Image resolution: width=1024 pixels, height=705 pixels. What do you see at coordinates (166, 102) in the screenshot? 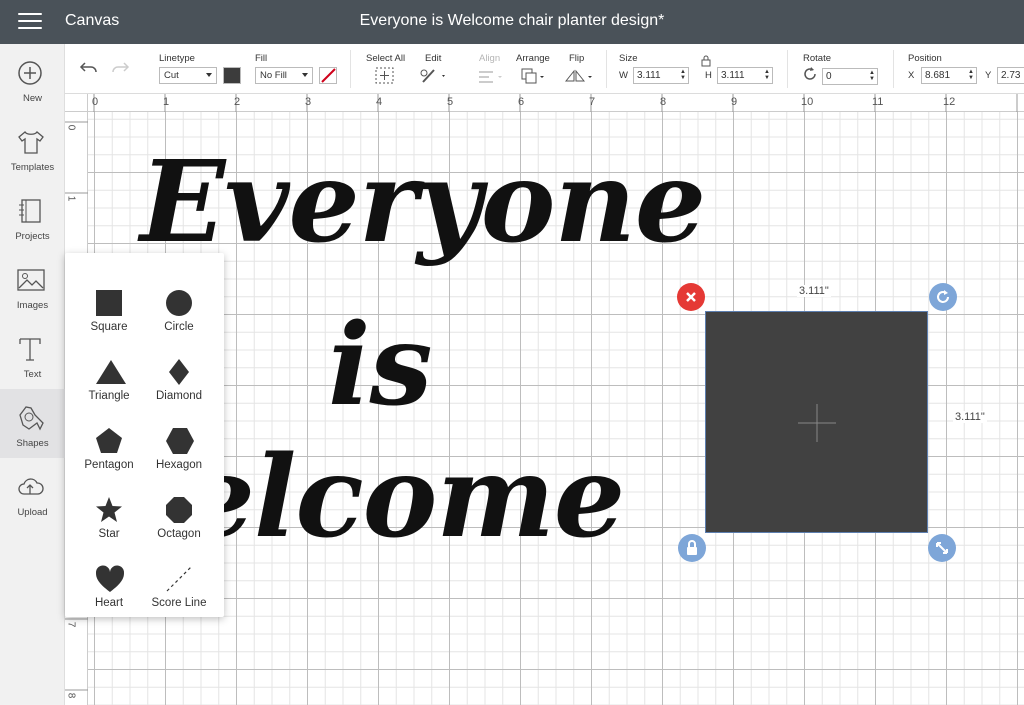
I see `ruler-top-label: 1` at bounding box center [166, 102].